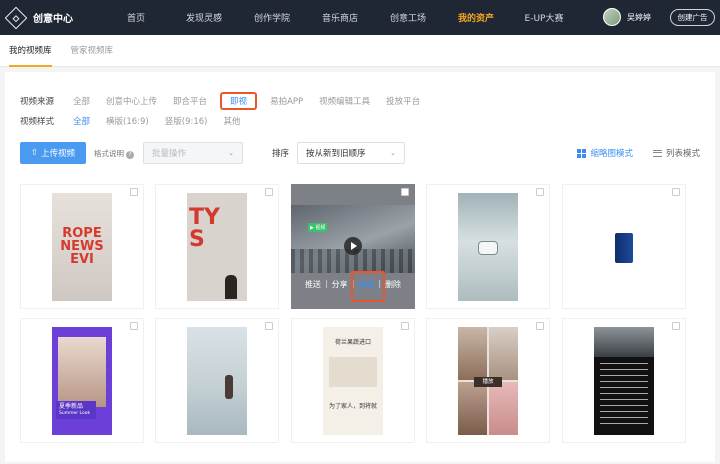  I want to click on batch-action-select: 批量操作 ⌄, so click(193, 153).